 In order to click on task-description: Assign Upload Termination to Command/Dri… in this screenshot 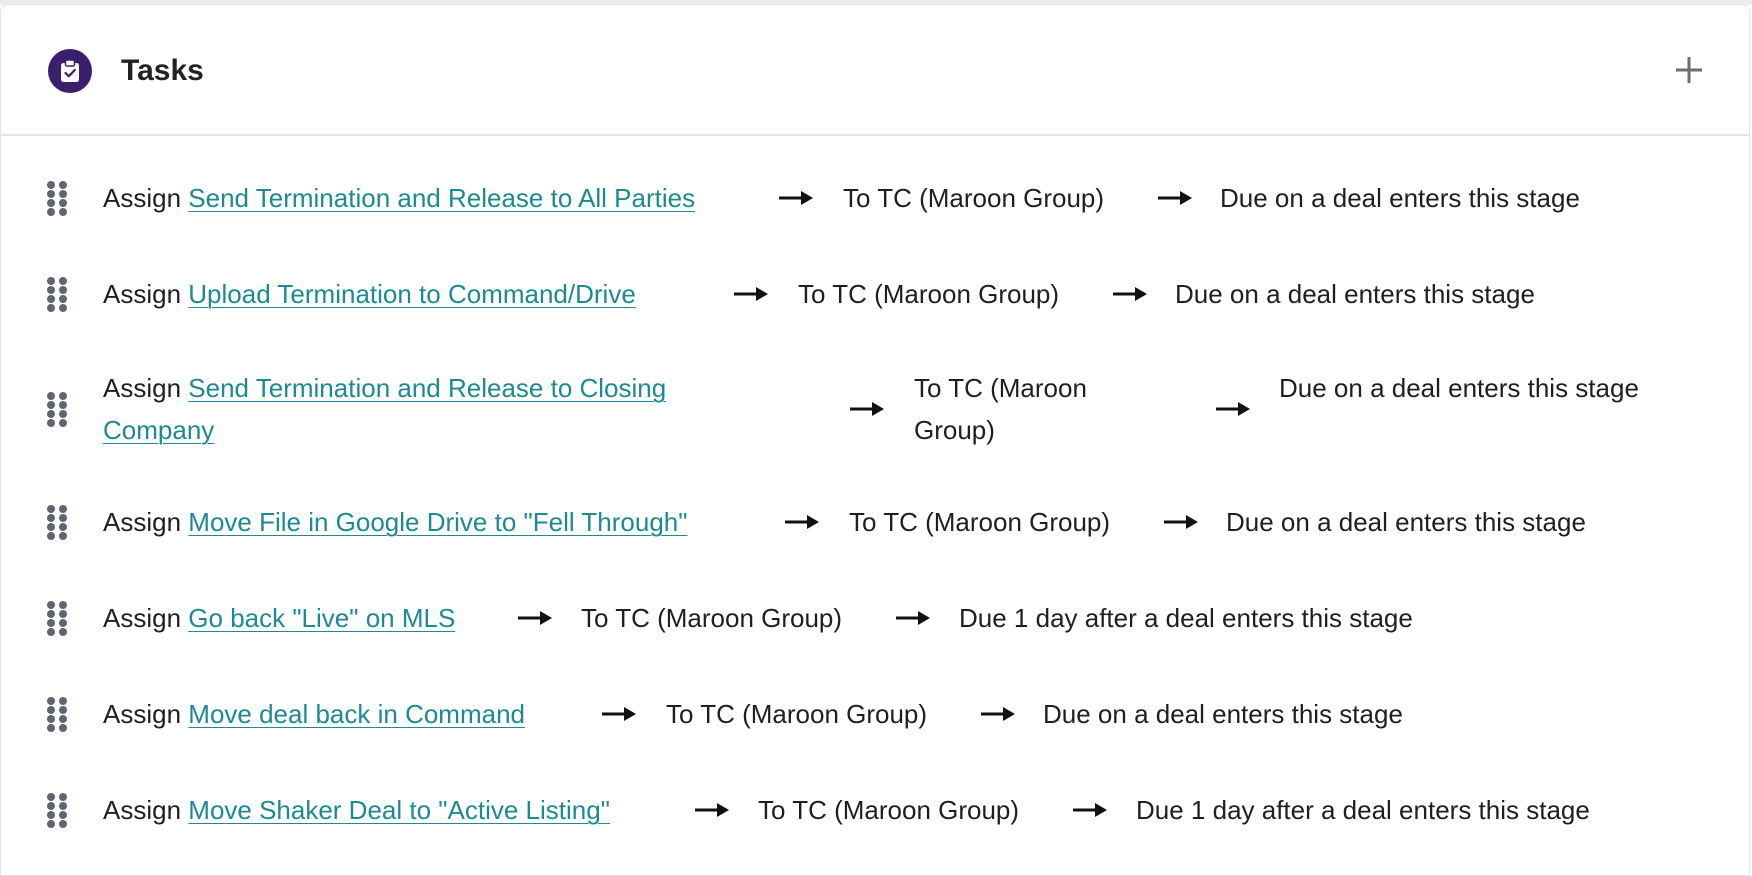, I will do `click(369, 294)`.